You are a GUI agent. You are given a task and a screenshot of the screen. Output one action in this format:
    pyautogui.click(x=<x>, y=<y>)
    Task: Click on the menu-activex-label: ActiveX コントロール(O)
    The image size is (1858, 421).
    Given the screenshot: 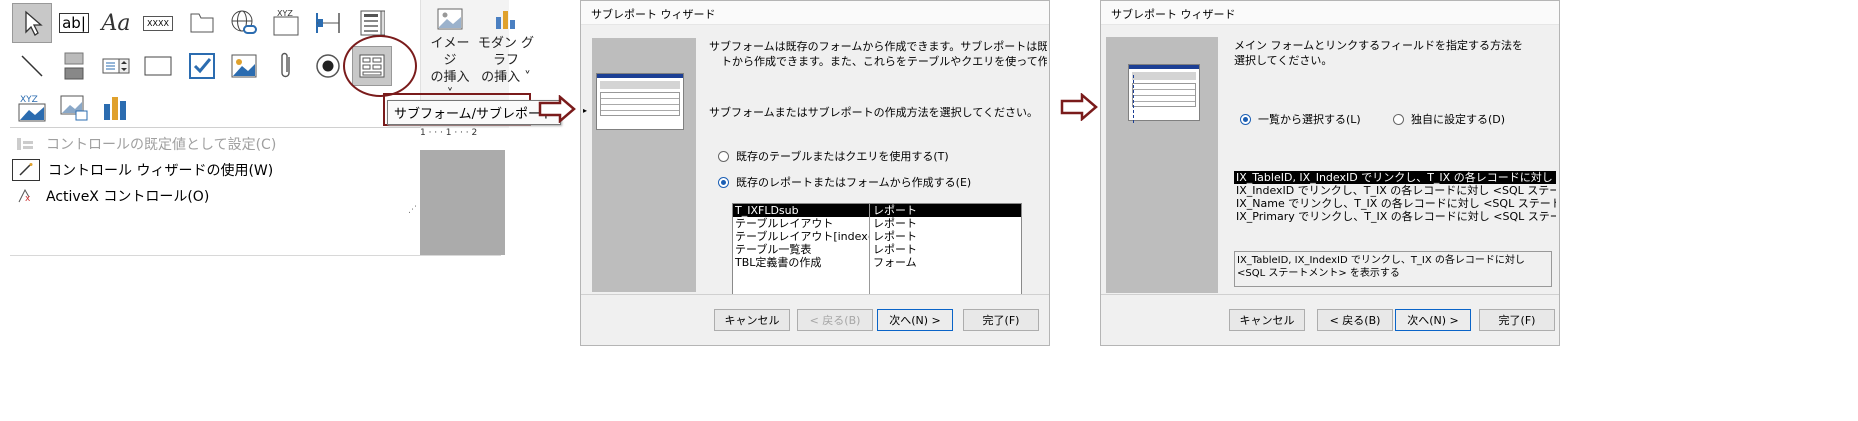 What is the action you would take?
    pyautogui.click(x=128, y=197)
    